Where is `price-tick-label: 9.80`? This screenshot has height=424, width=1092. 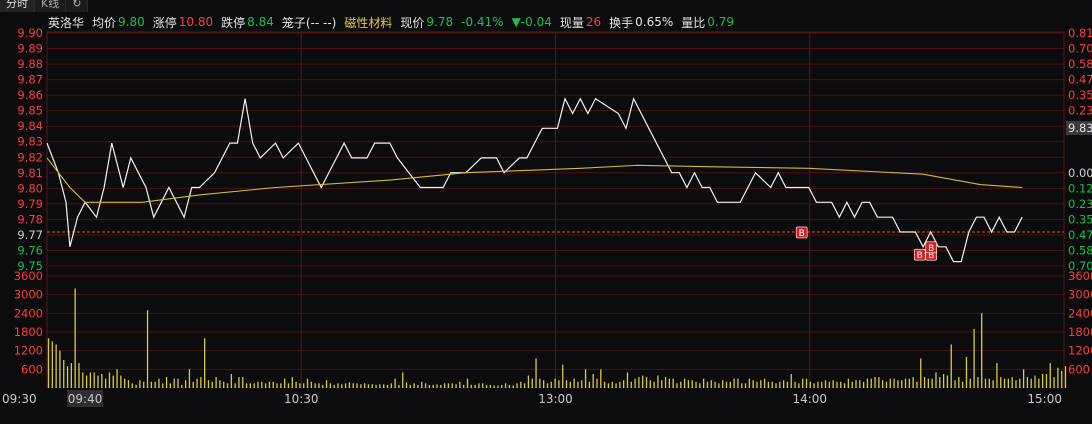
price-tick-label: 9.80 is located at coordinates (30, 188).